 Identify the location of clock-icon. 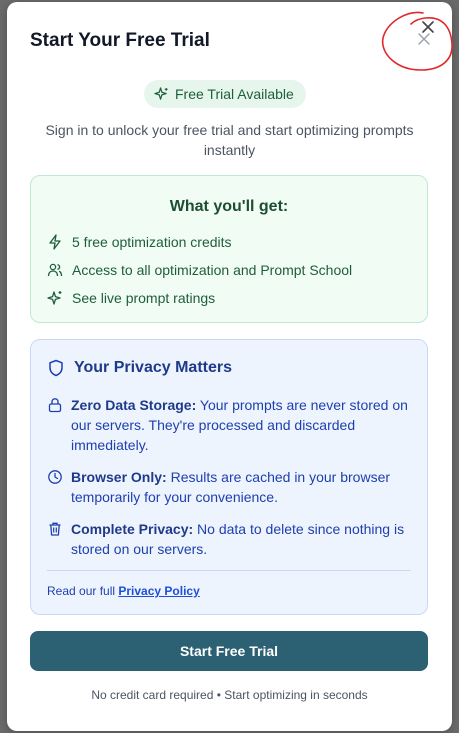
(55, 477).